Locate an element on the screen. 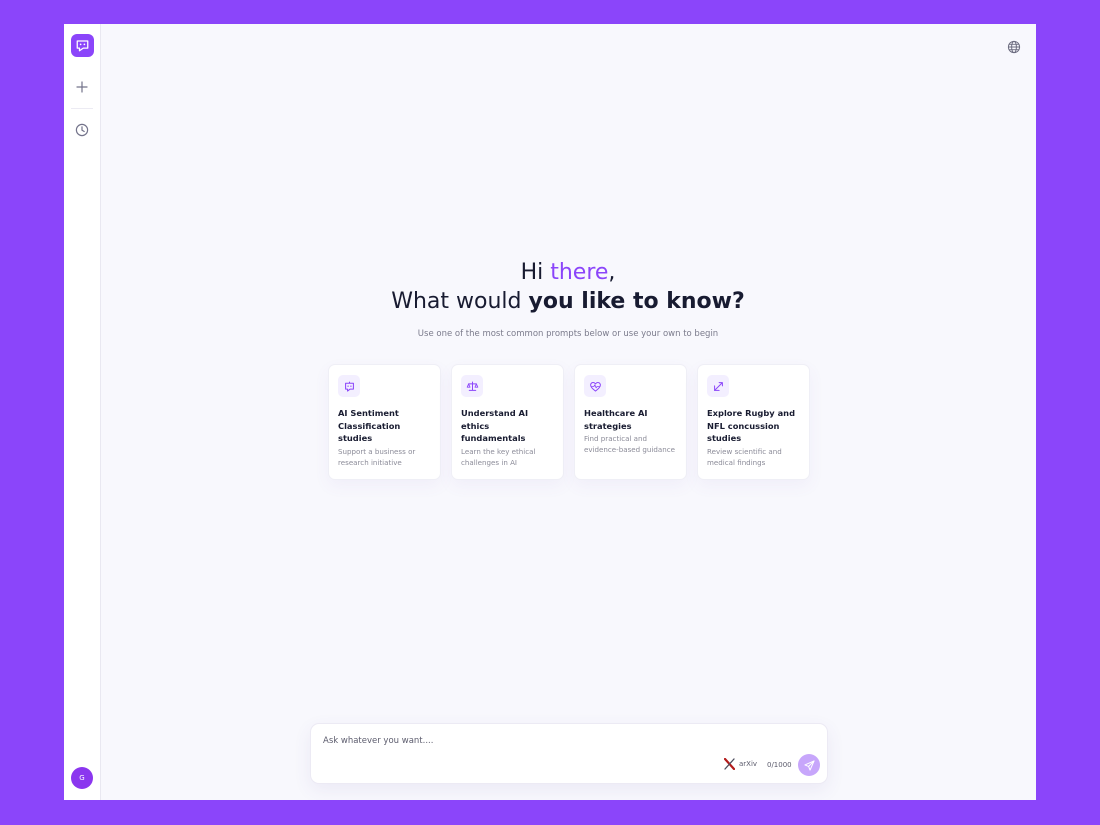 The image size is (1100, 825). sidebar-divider is located at coordinates (82, 108).